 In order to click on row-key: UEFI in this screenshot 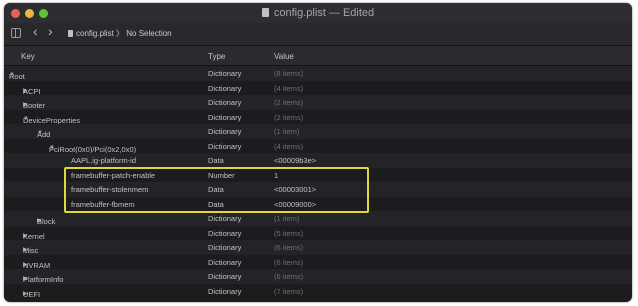, I will do `click(32, 294)`.